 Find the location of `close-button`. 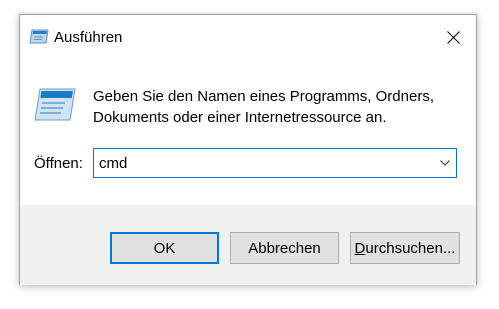

close-button is located at coordinates (453, 37).